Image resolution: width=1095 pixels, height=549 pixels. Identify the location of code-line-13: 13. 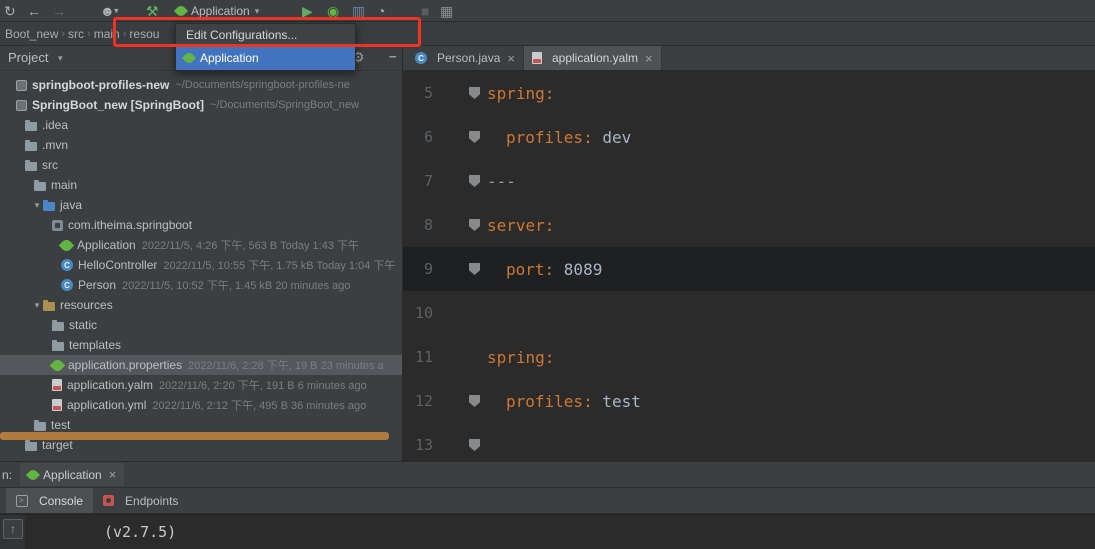
(749, 442).